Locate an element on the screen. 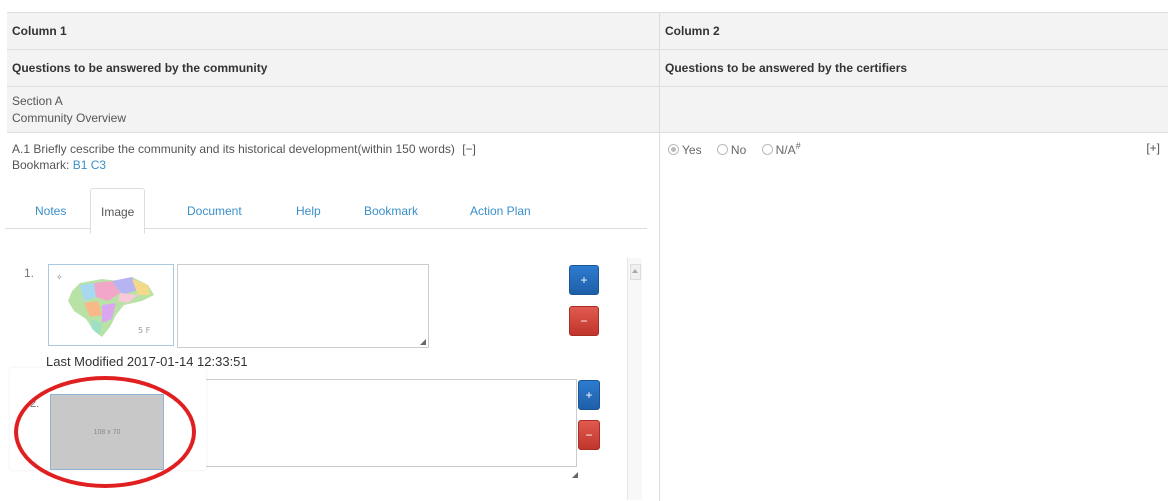  section-subtitle: Community Overview is located at coordinates (69, 118).